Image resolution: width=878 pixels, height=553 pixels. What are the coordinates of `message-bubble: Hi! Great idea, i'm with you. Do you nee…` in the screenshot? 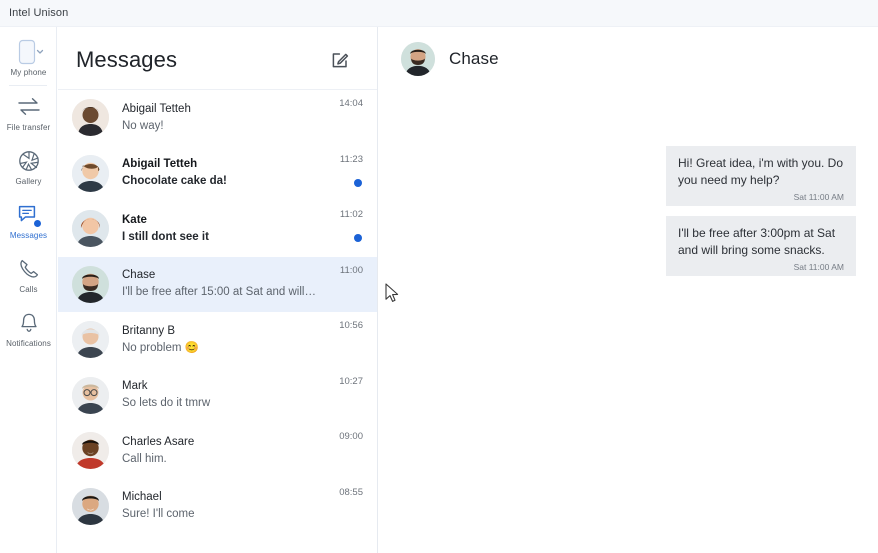 It's located at (761, 176).